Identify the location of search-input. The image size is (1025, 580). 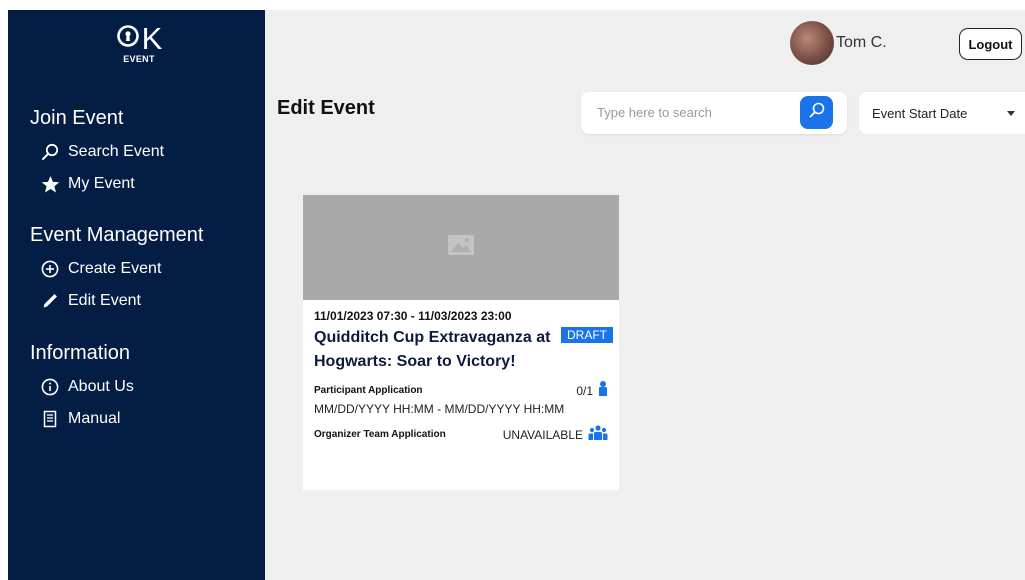
(692, 112).